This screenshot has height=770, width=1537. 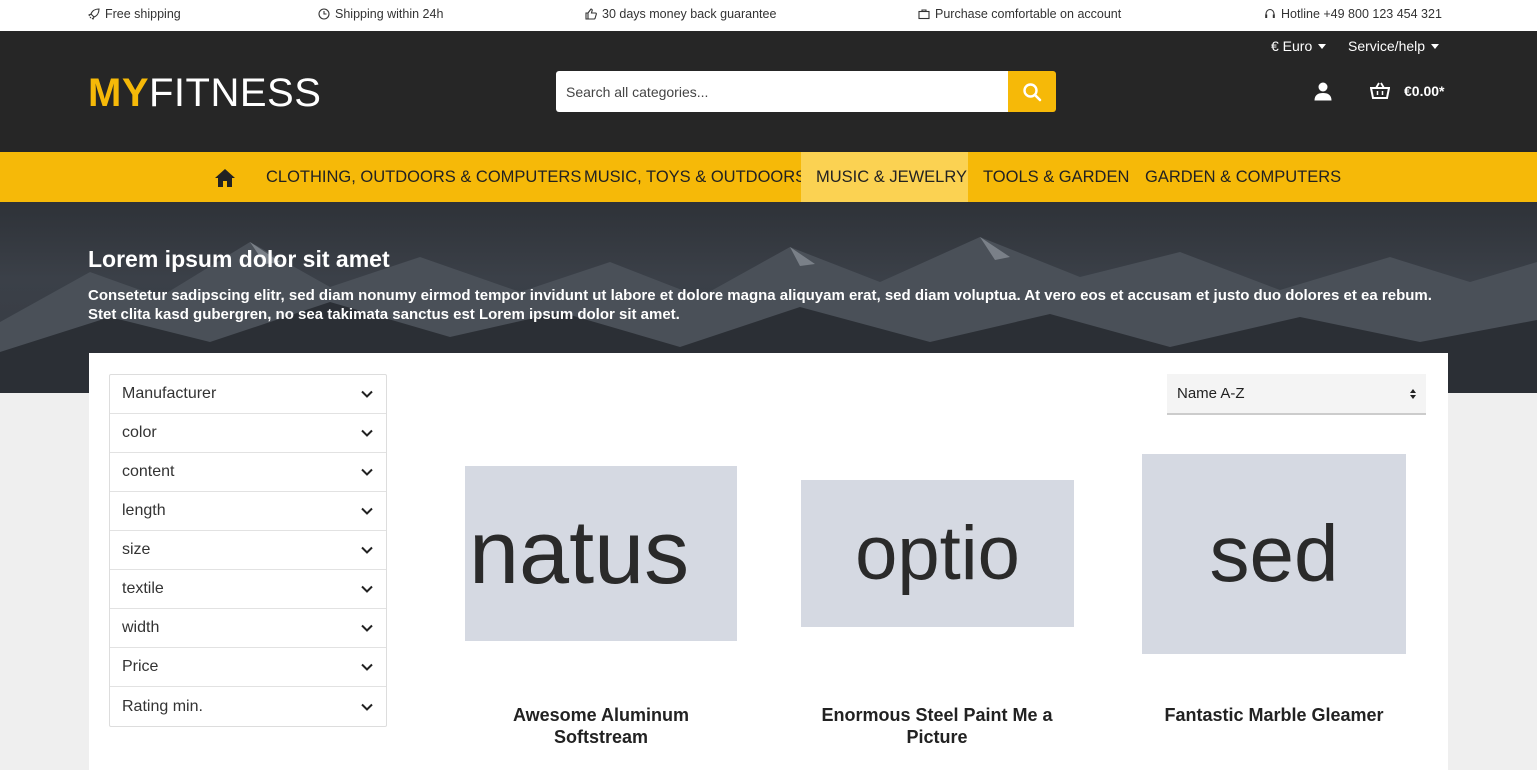 What do you see at coordinates (389, 14) in the screenshot?
I see `delivery-text: Shipping within 24h` at bounding box center [389, 14].